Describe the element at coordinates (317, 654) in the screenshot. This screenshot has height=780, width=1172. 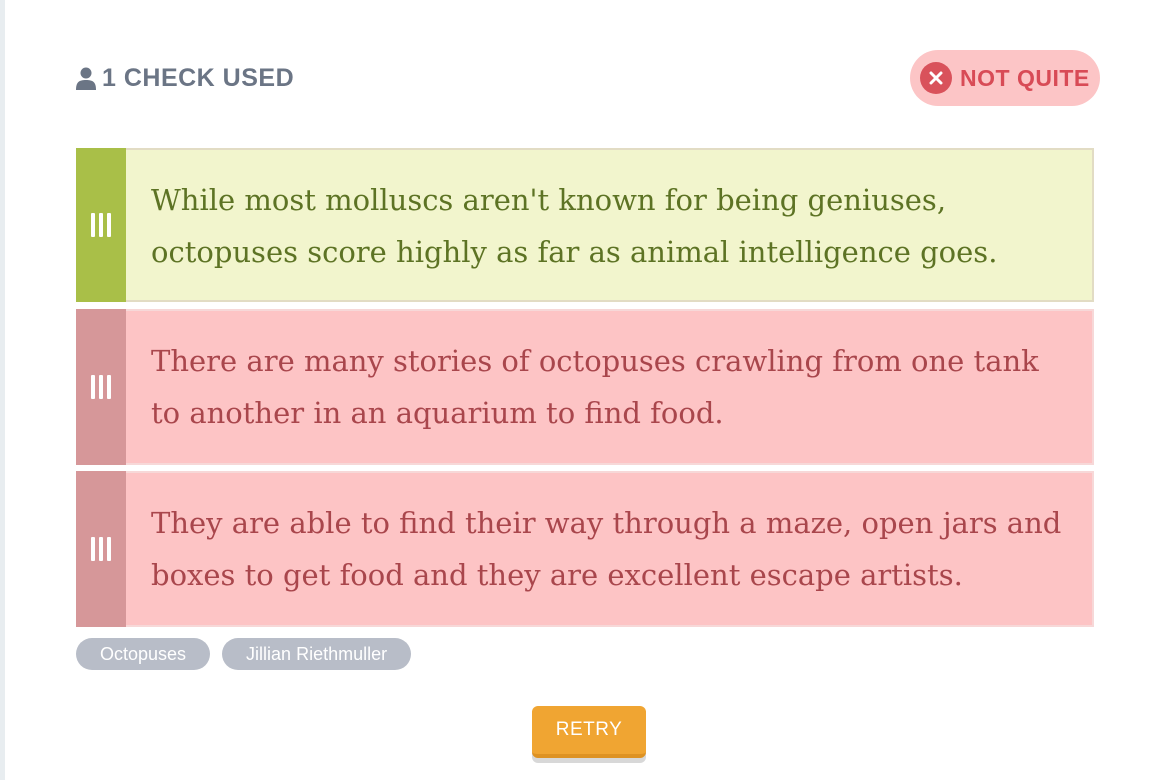
I see `tag-author: Jillian Riethmuller` at that location.